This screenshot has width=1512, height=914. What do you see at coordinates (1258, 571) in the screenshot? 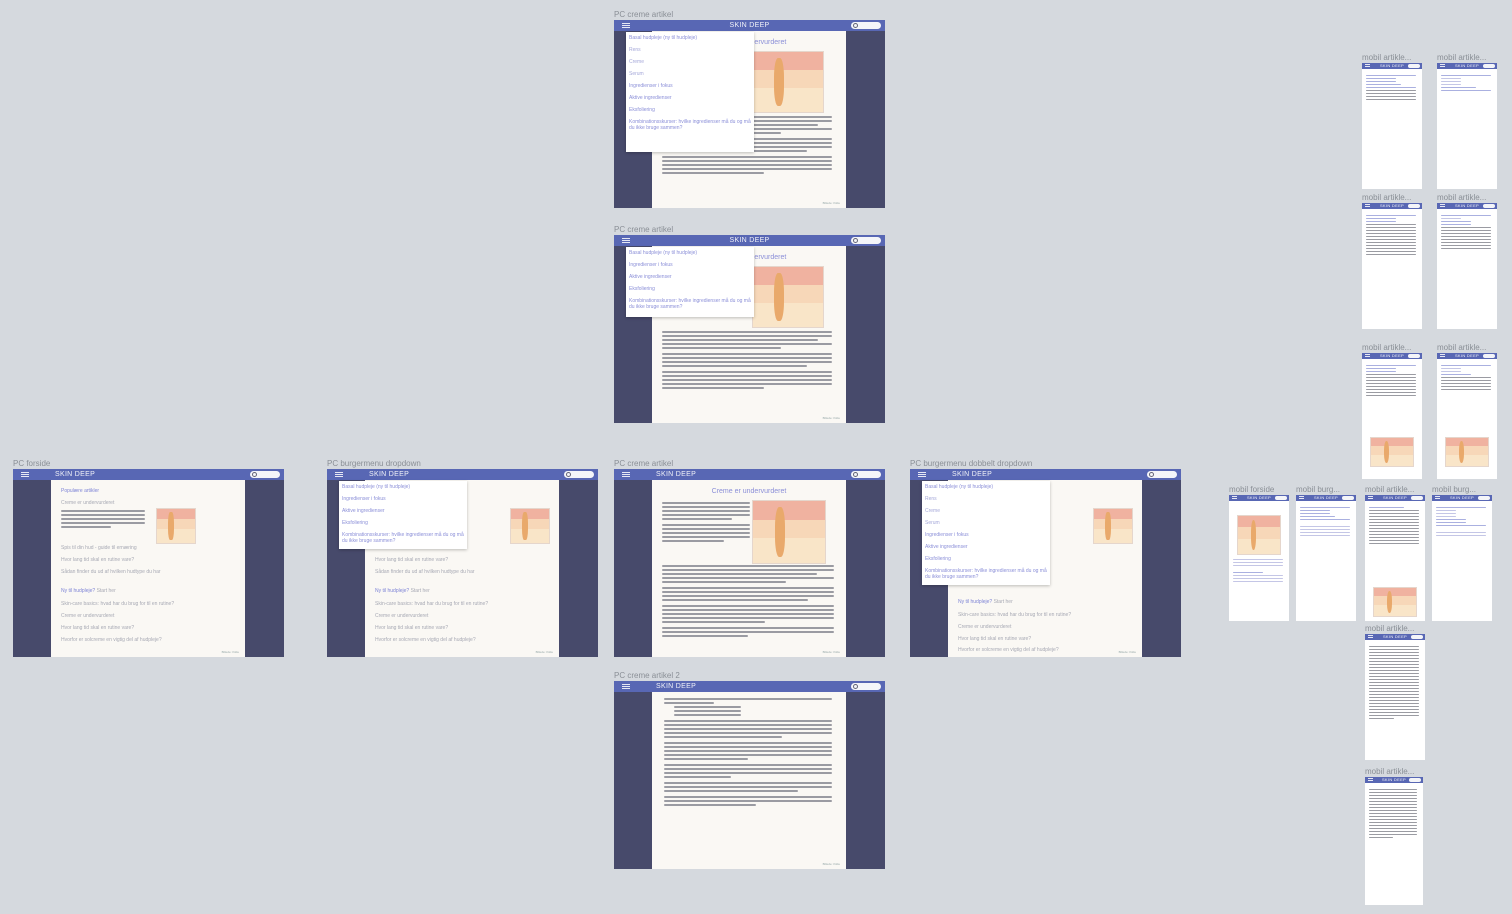
I see `mobile-text` at bounding box center [1258, 571].